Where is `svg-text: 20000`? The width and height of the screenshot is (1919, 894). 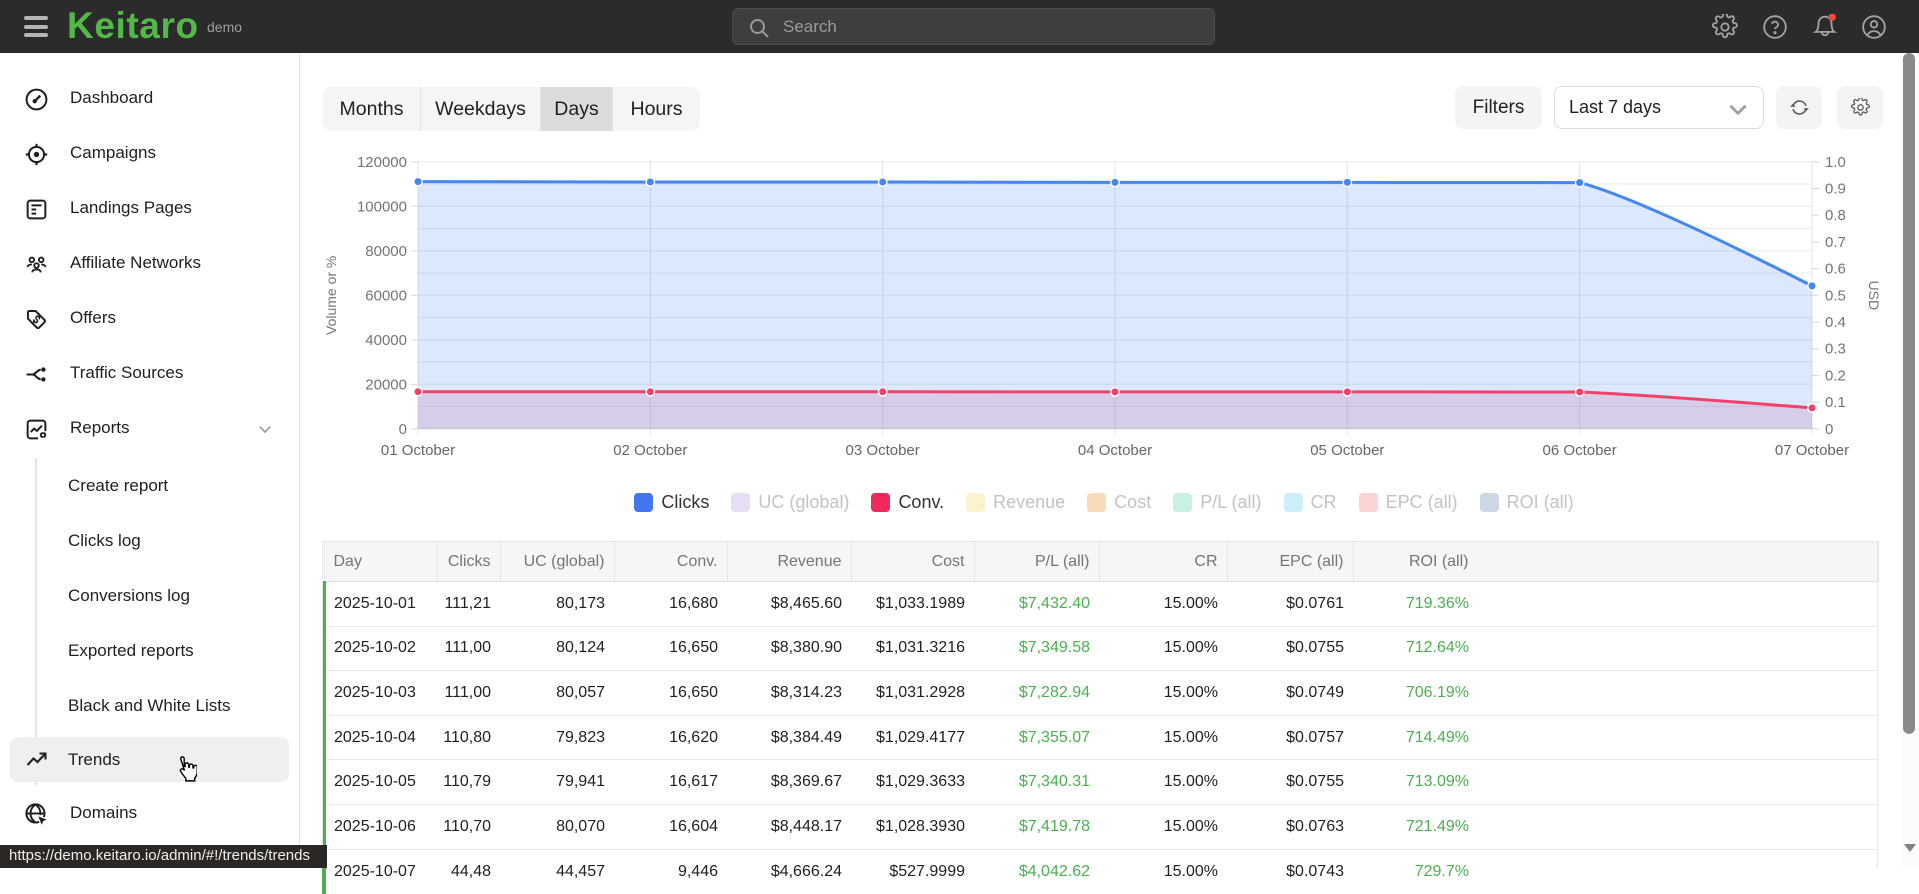
svg-text: 20000 is located at coordinates (386, 384).